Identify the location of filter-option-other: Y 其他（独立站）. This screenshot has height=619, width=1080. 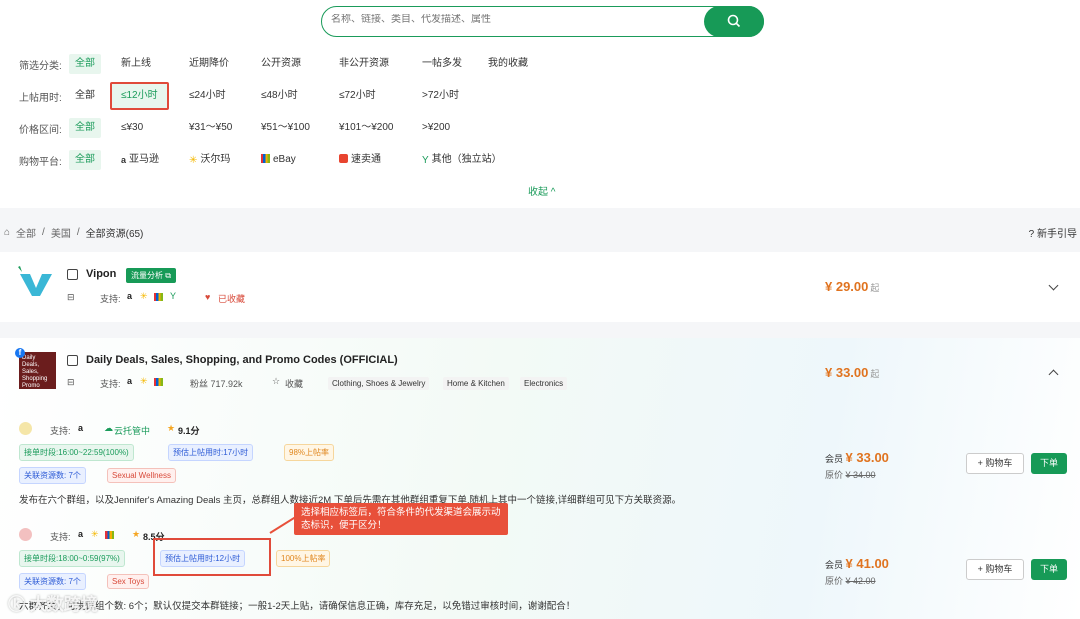
(462, 160).